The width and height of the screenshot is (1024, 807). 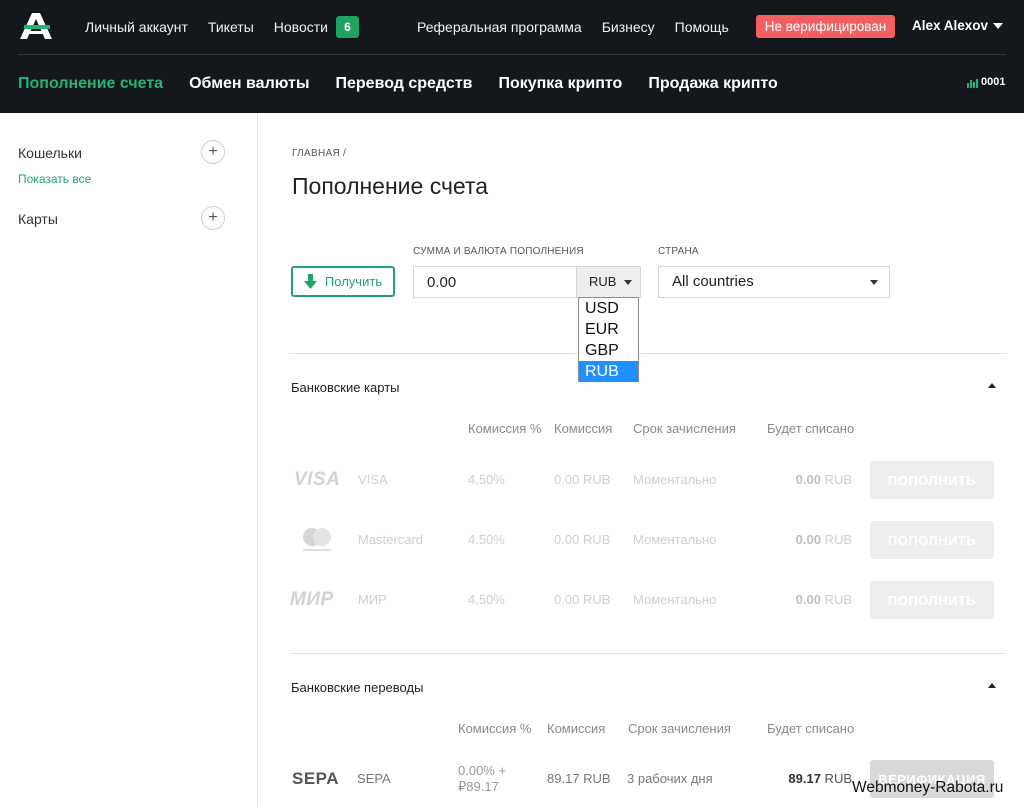 I want to click on add-wallet-button: +, so click(x=213, y=152).